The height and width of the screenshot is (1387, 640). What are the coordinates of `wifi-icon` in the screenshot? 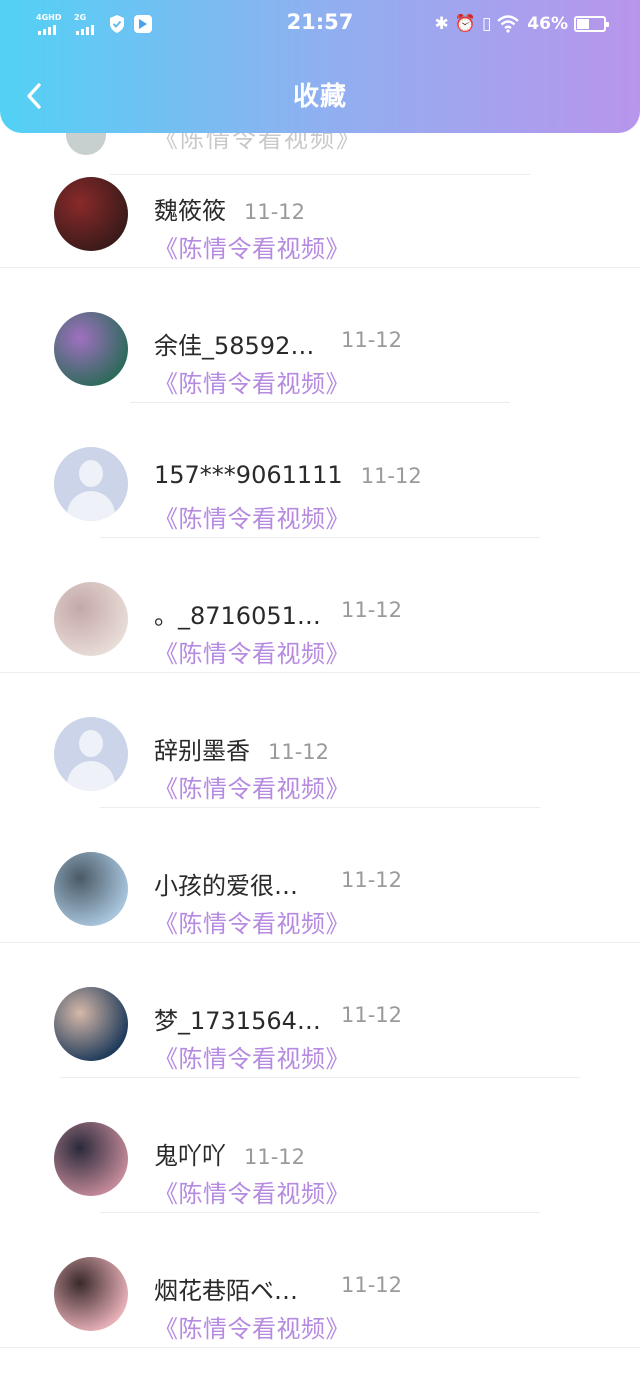 It's located at (508, 24).